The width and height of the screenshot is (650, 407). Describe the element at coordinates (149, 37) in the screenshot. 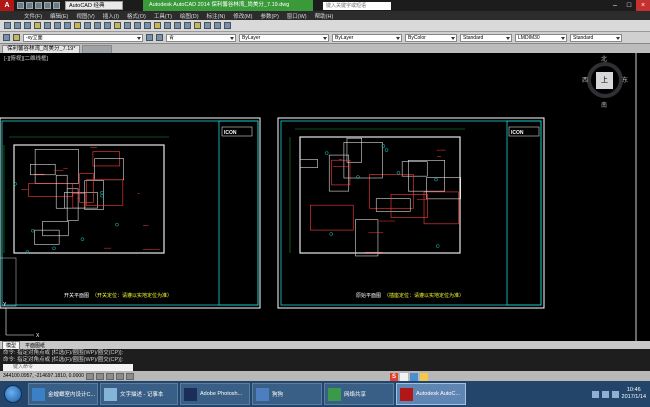

I see `make-current-icon` at that location.